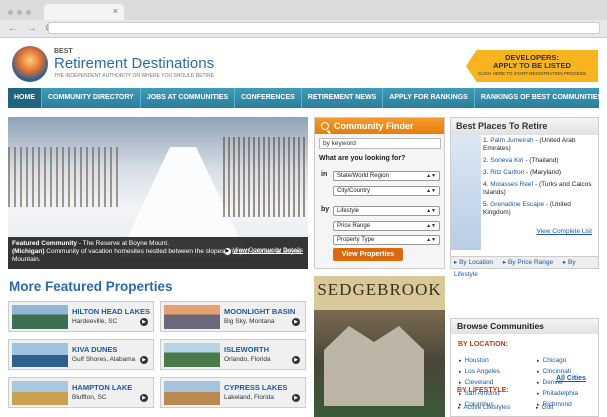  I want to click on list-item: 2. Soneva Kiri - (Thailand), so click(540, 161).